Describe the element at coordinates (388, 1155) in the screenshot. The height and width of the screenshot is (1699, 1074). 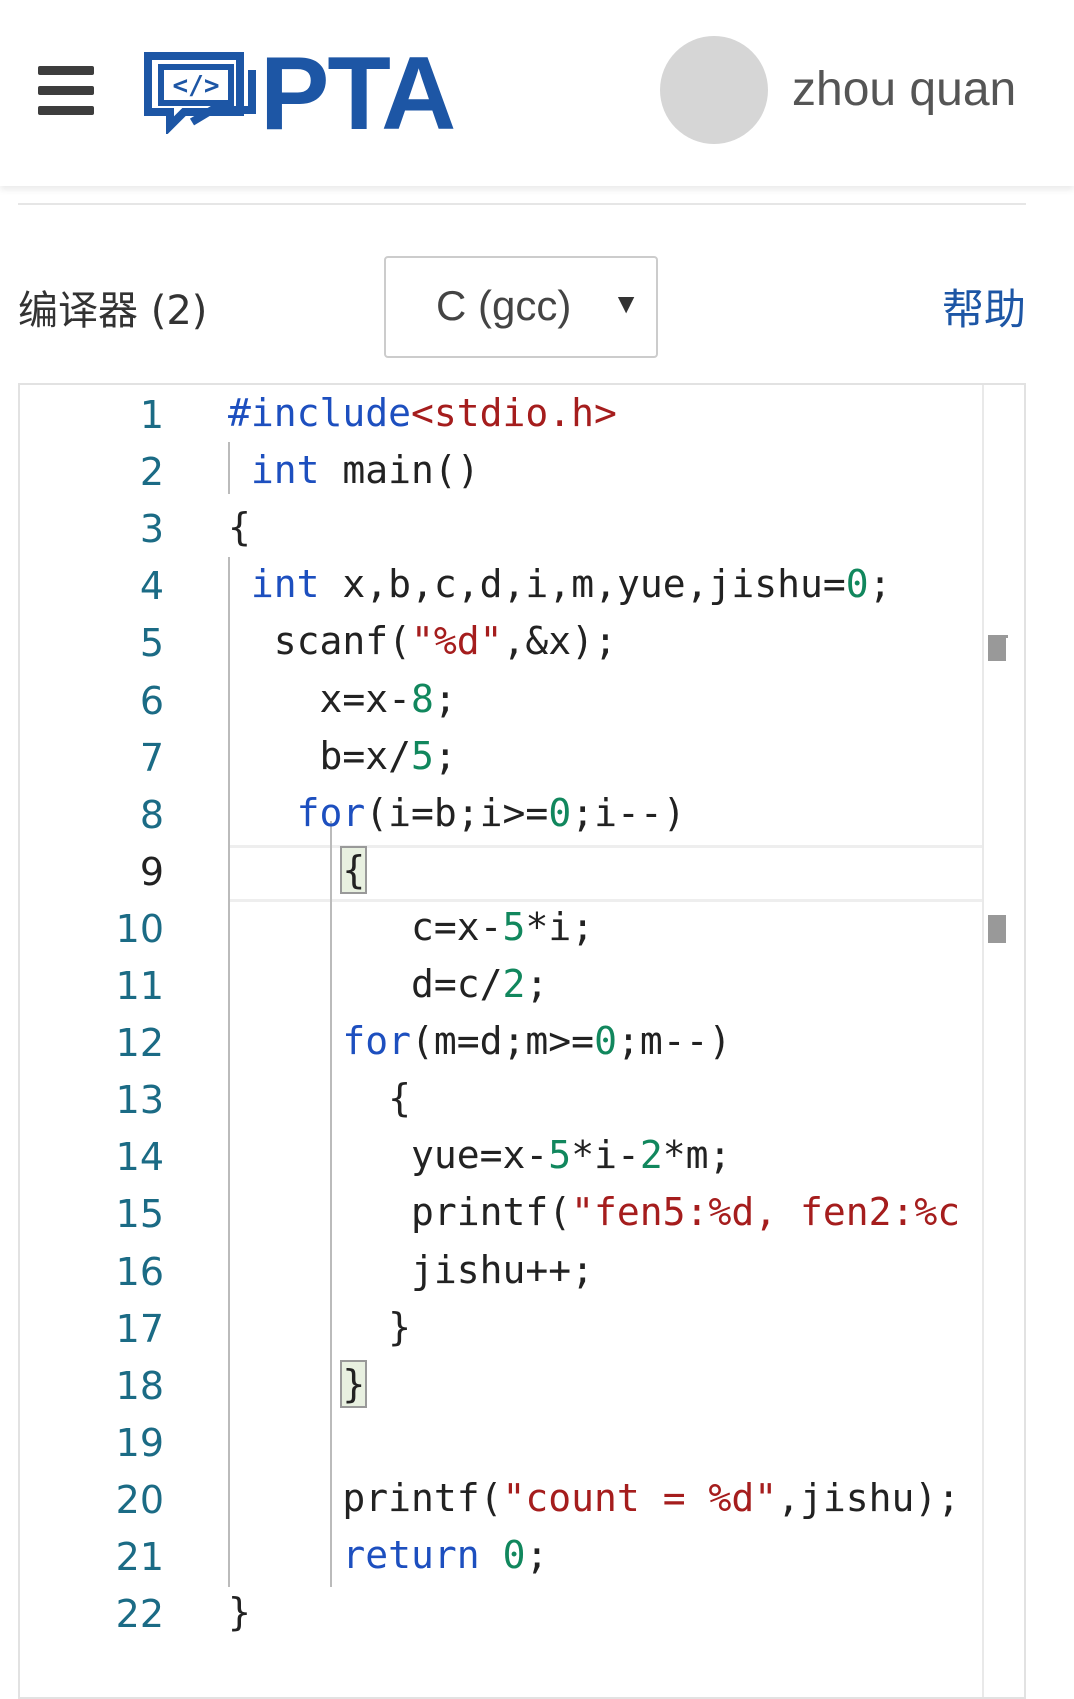
I see `code-token: yue=x-` at that location.